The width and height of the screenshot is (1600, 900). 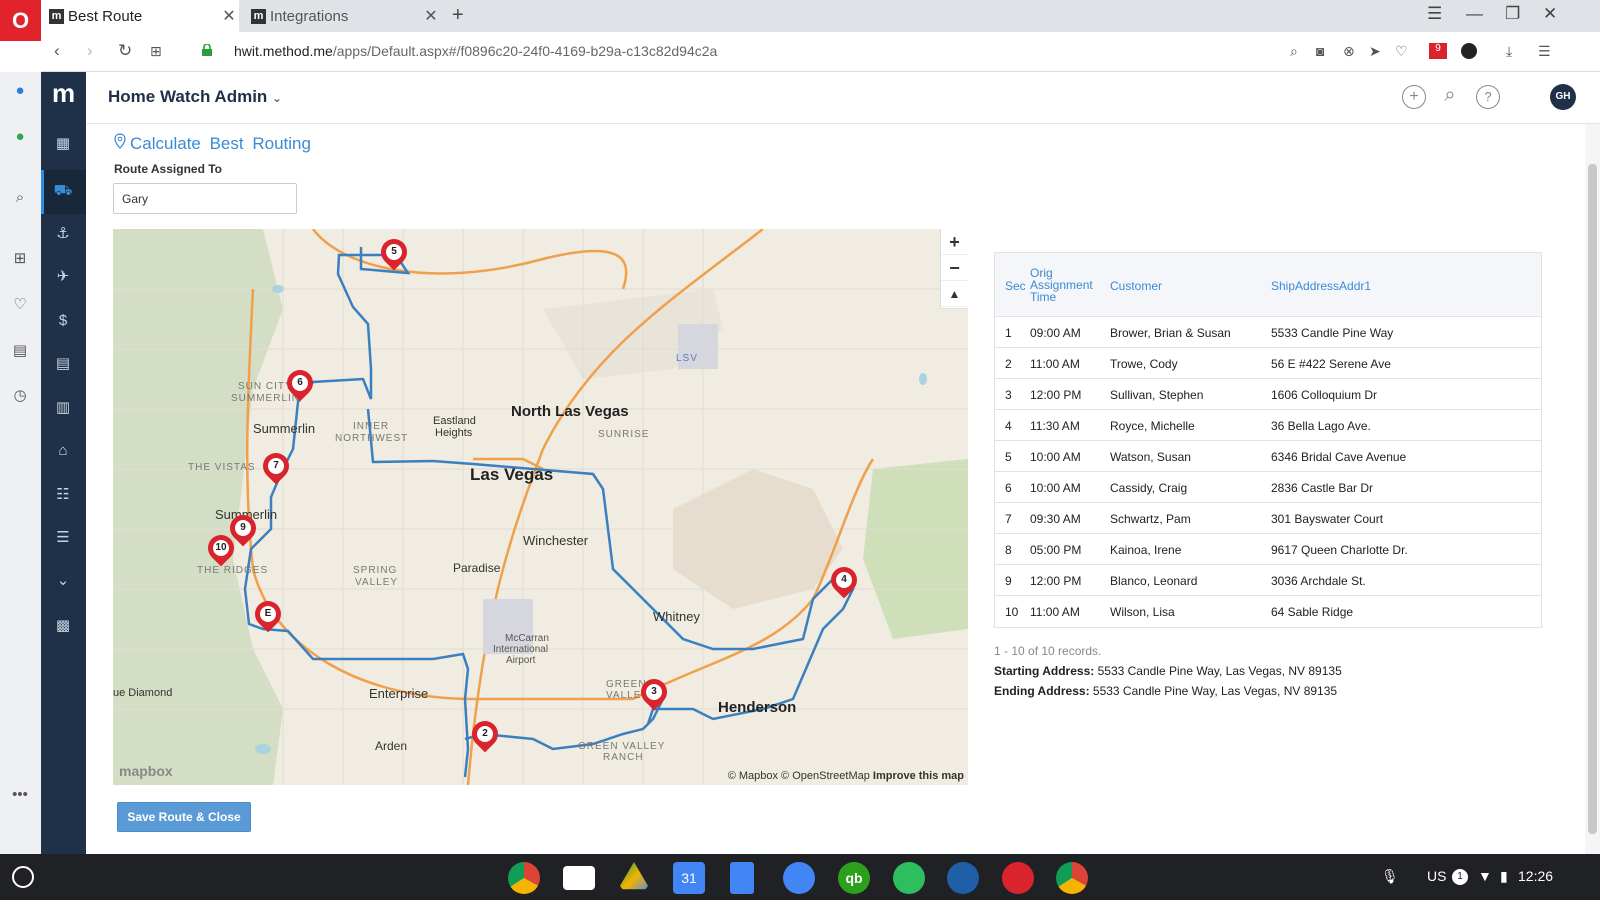 What do you see at coordinates (844, 584) in the screenshot?
I see `route-pin: 4` at bounding box center [844, 584].